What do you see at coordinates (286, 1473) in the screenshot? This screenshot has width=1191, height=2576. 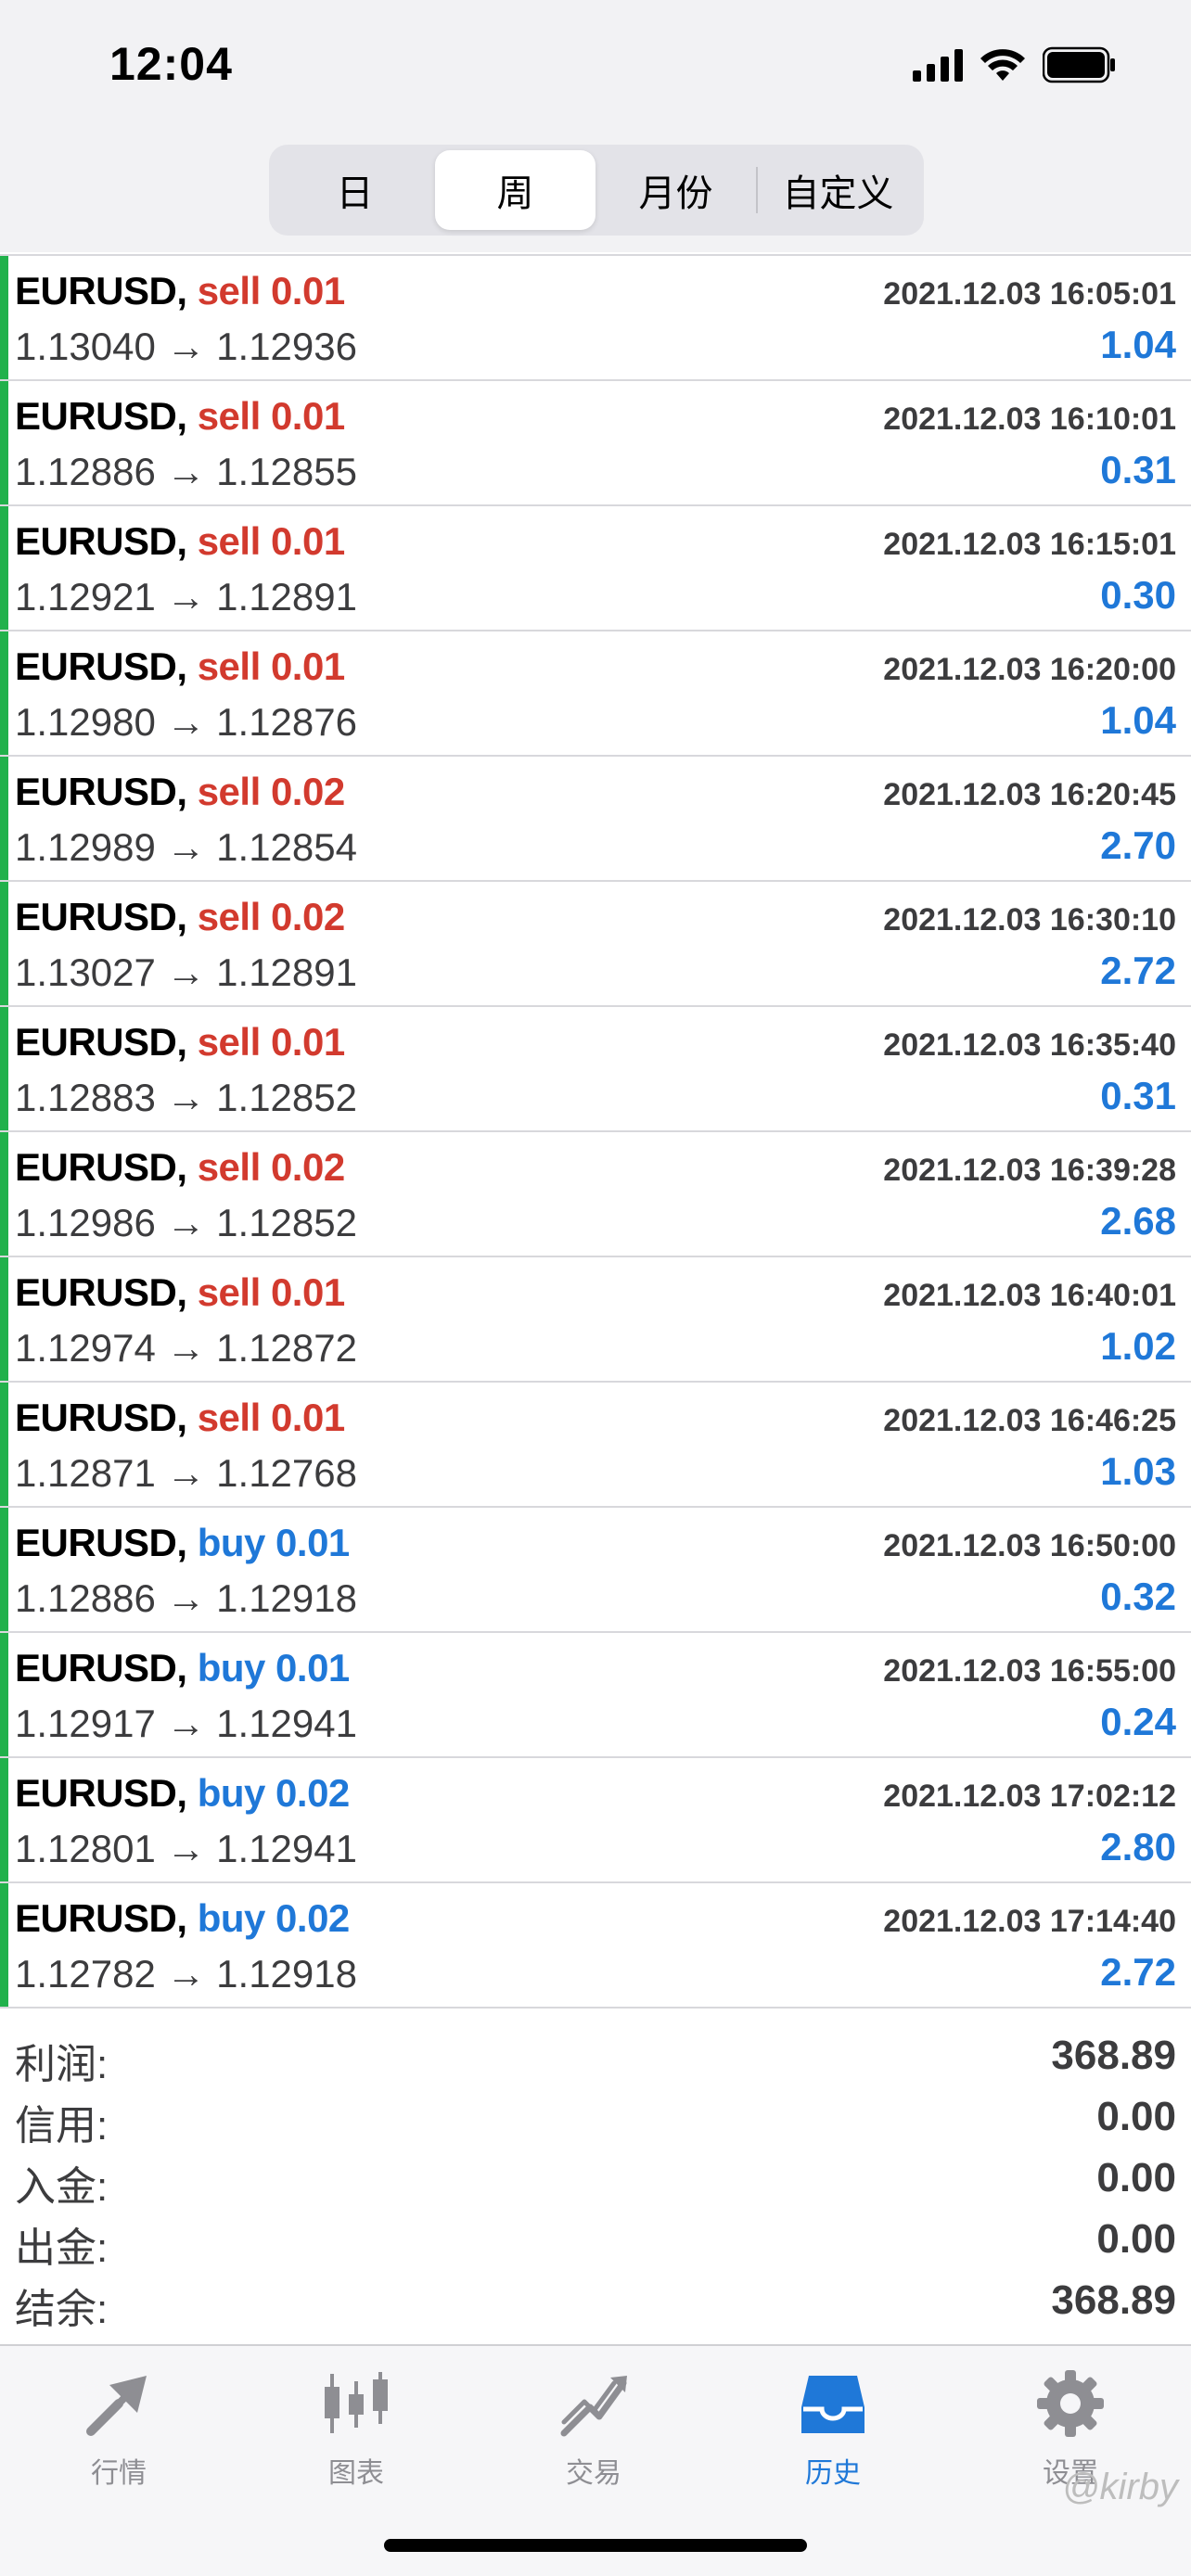 I see `close-price: 1.12768` at bounding box center [286, 1473].